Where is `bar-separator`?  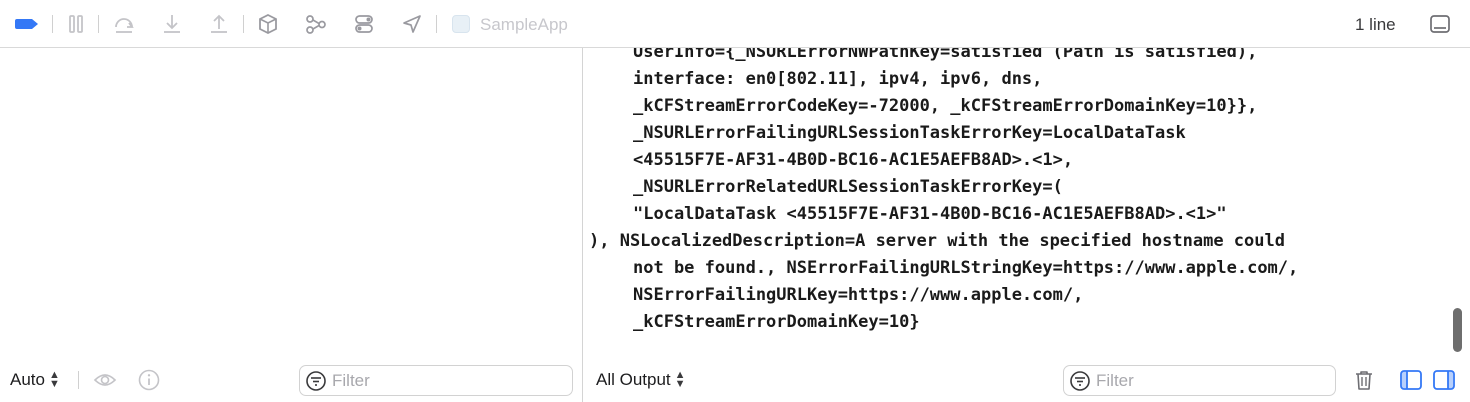
bar-separator is located at coordinates (78, 380).